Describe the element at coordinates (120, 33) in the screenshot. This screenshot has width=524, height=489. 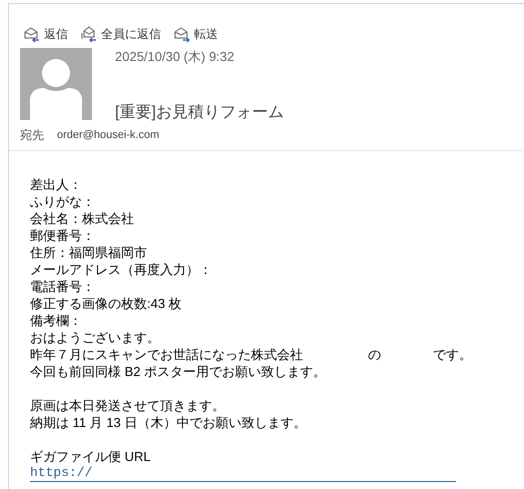
I see `reply-all-button: 全員に返信` at that location.